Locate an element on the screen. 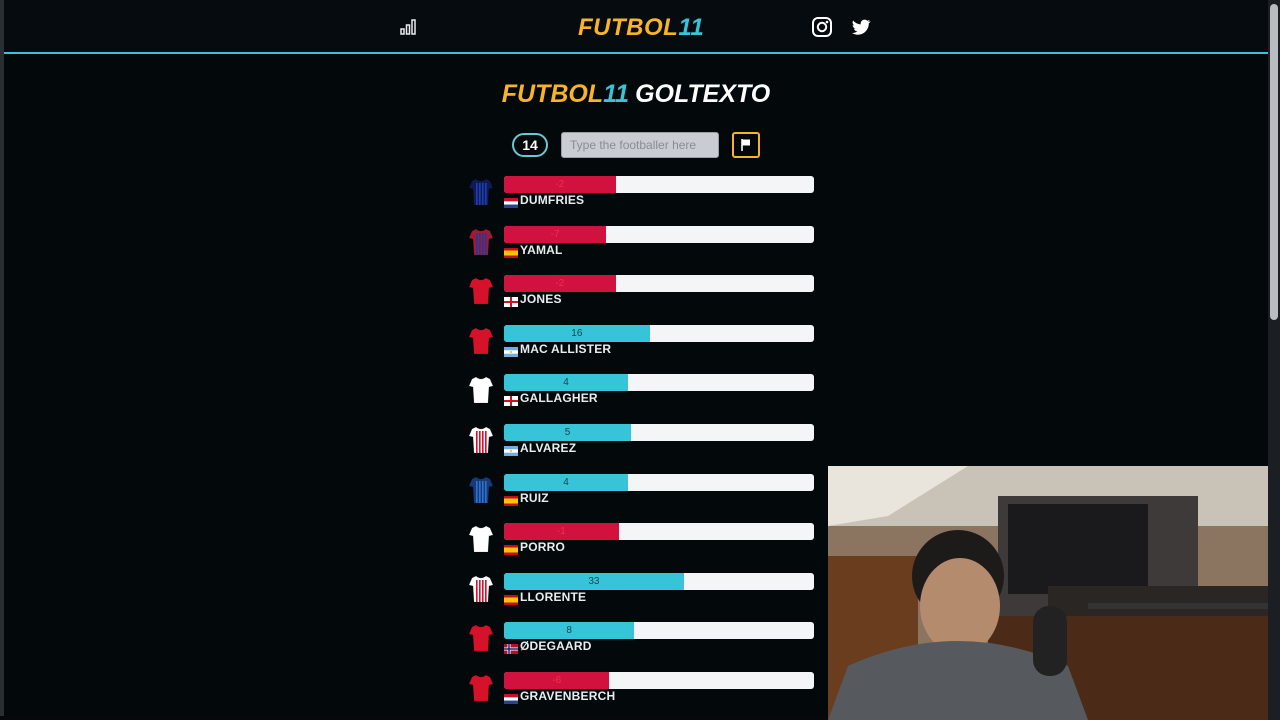 Image resolution: width=1280 pixels, height=720 pixels. player-name: PORRO is located at coordinates (543, 547).